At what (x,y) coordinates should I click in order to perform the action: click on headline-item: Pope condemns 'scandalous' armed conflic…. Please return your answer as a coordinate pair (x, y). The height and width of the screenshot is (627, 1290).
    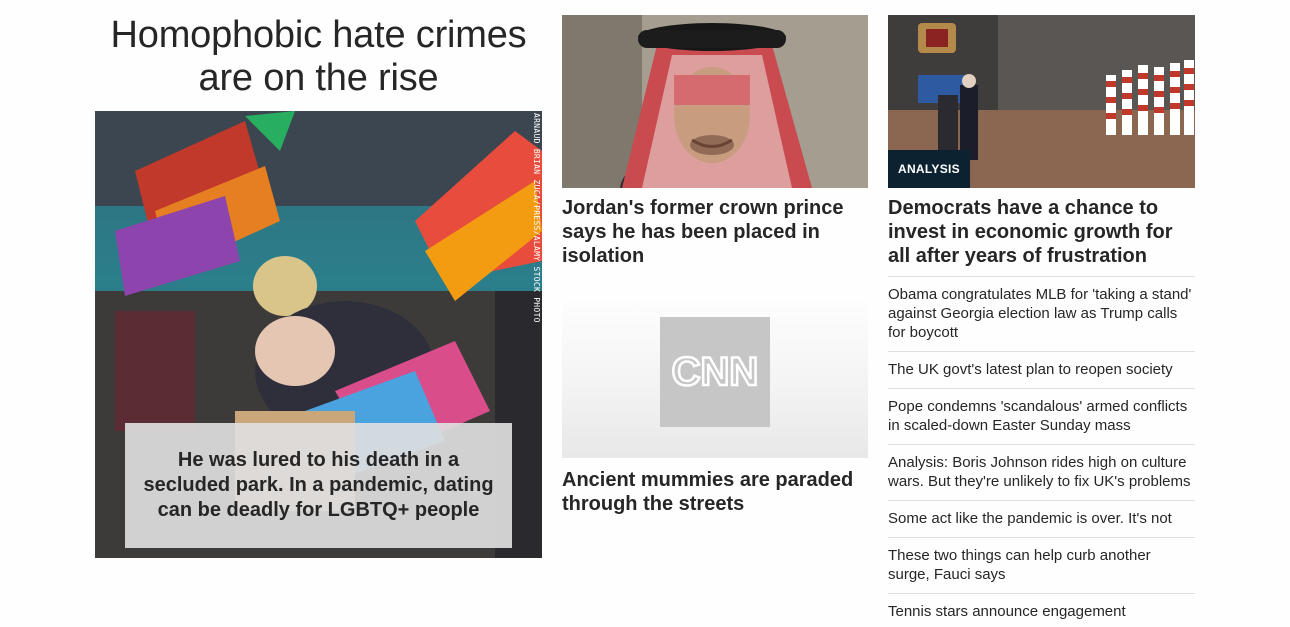
    Looking at the image, I should click on (1041, 416).